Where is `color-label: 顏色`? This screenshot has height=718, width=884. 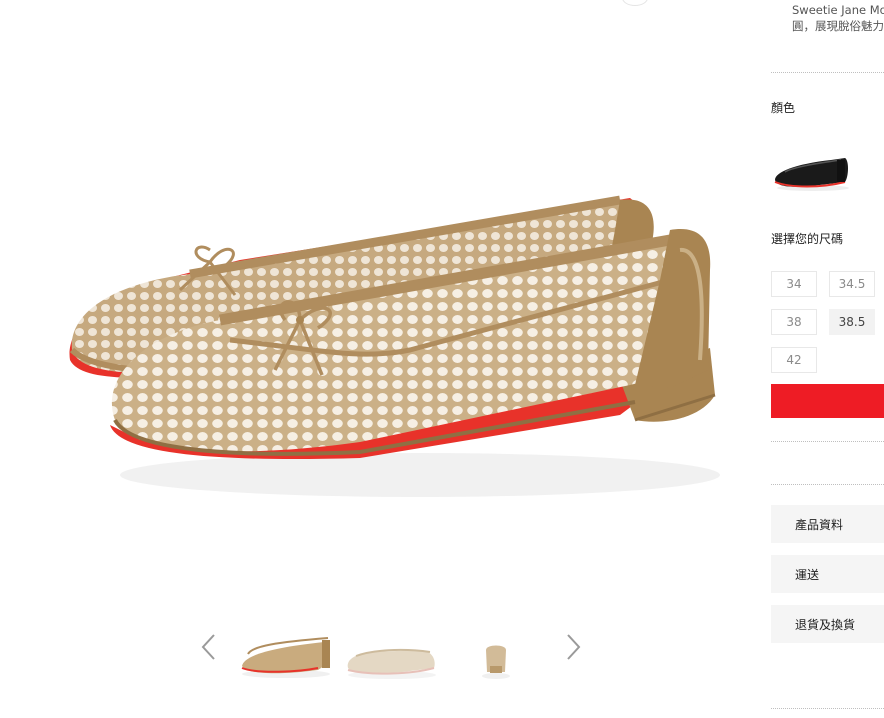
color-label: 顏色 is located at coordinates (783, 108).